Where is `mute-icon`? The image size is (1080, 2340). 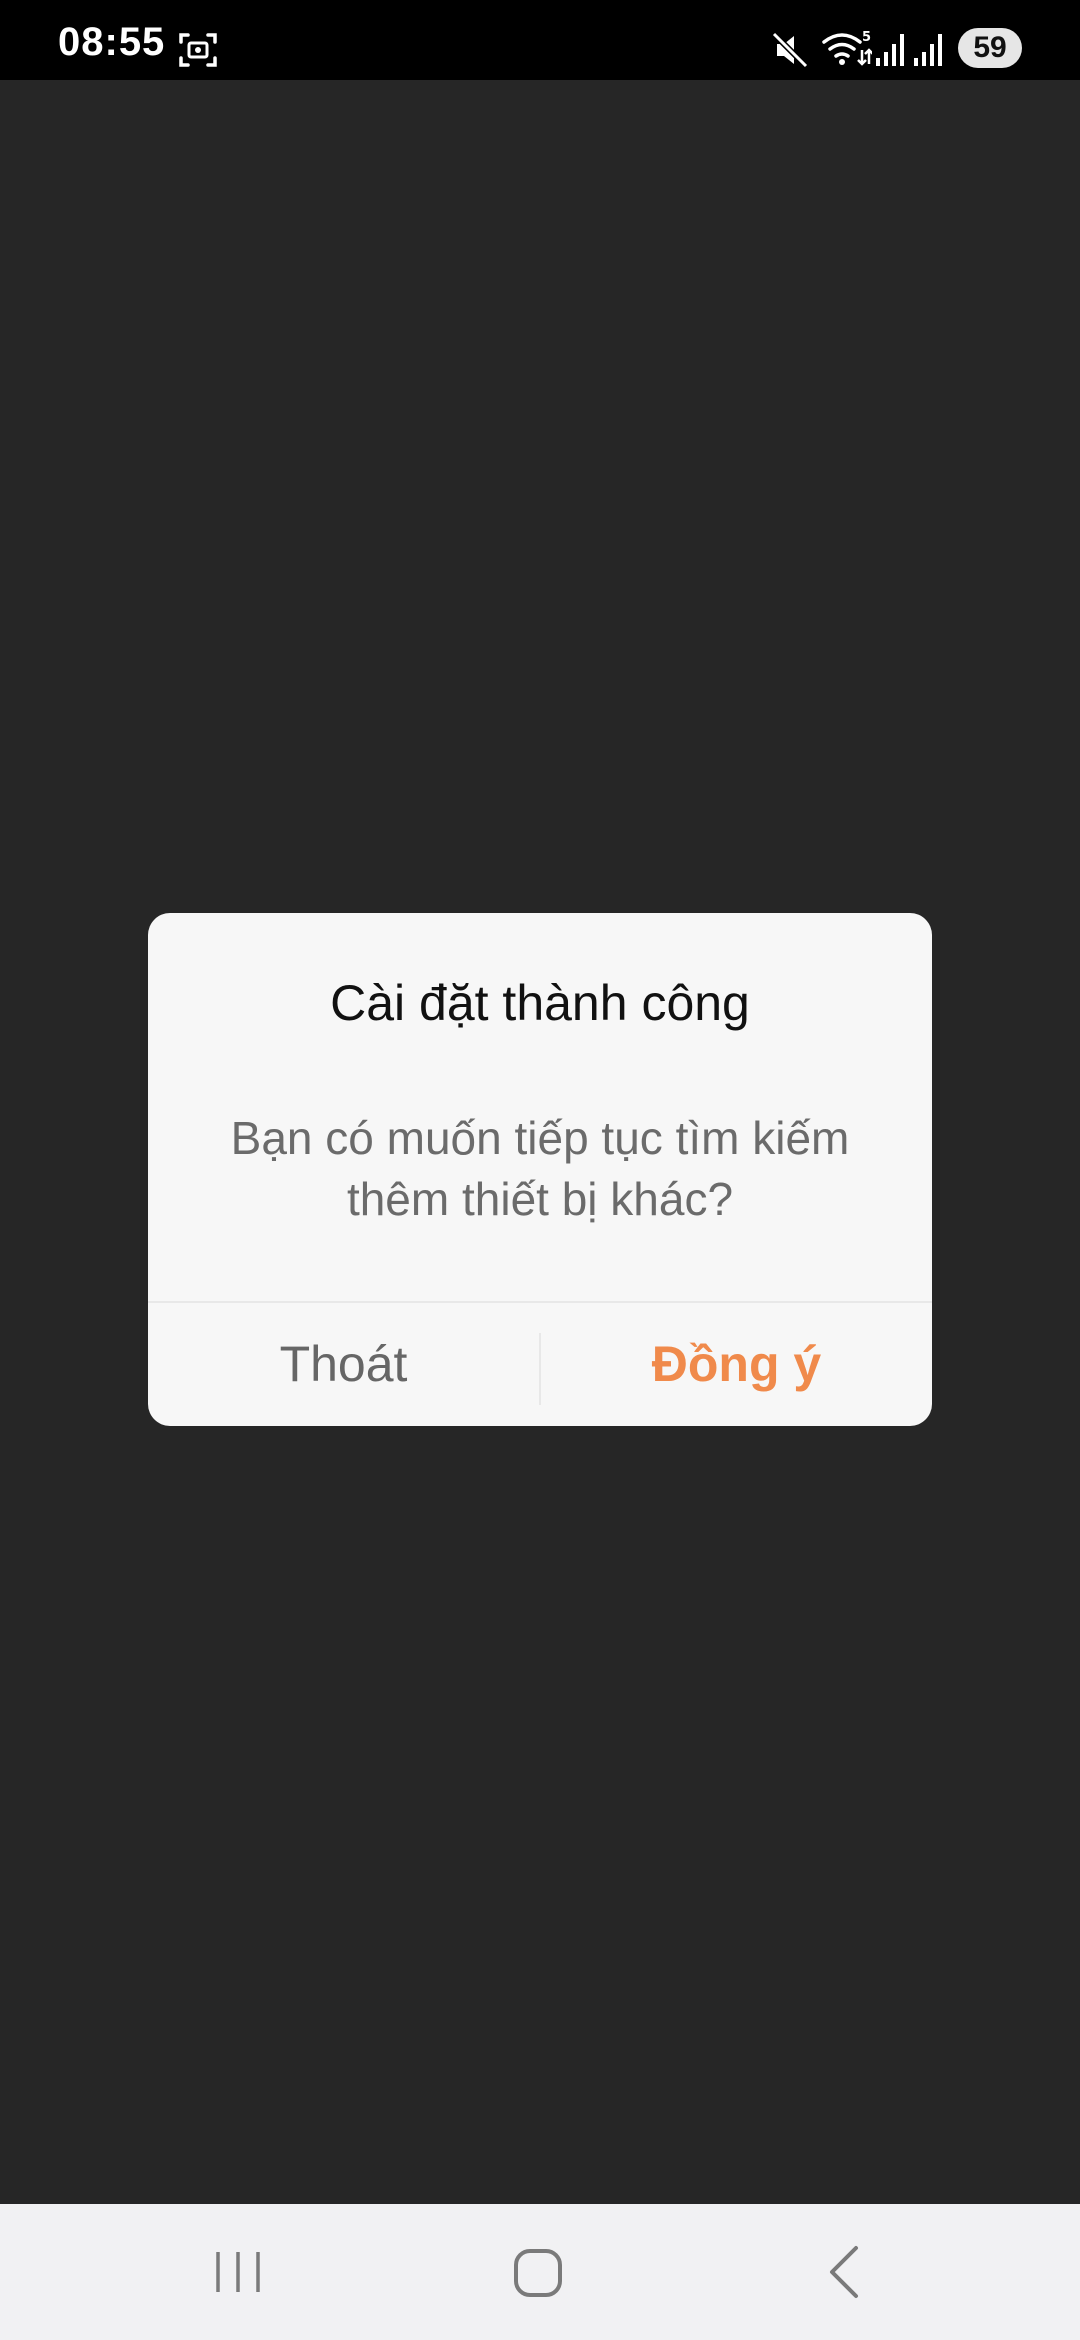
mute-icon is located at coordinates (790, 50).